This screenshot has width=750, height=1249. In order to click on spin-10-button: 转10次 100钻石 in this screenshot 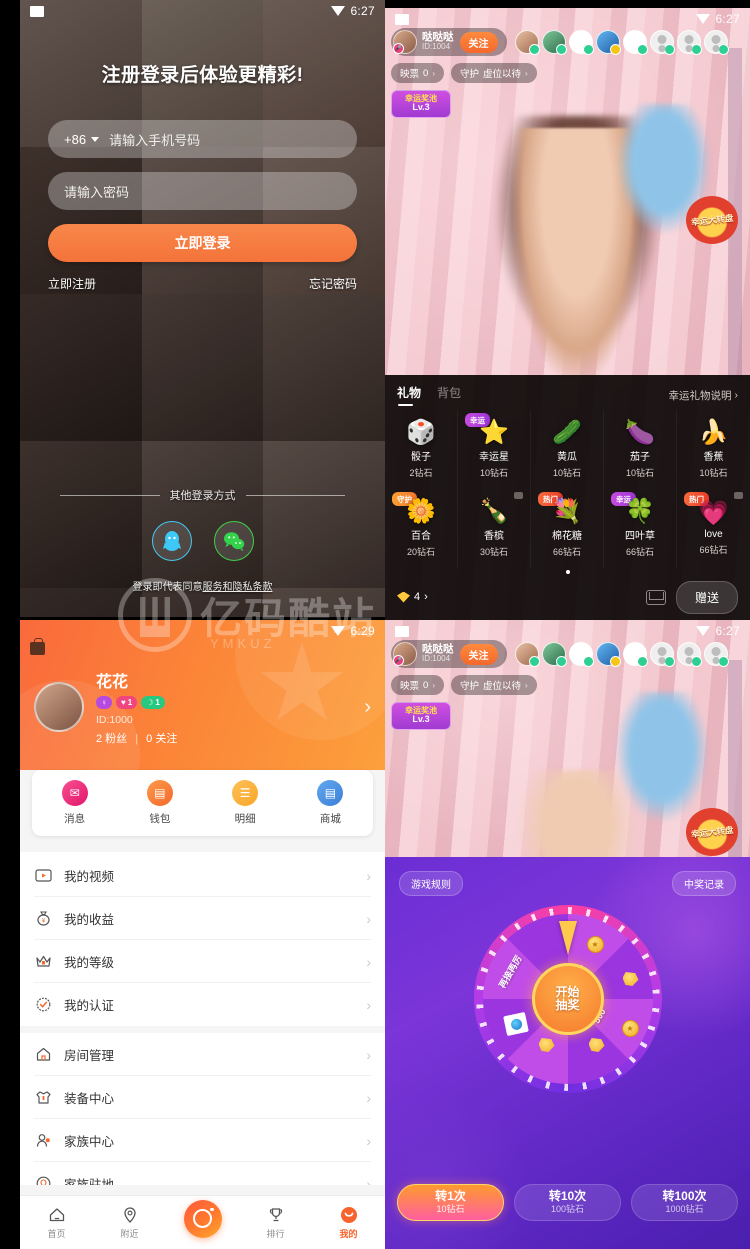, I will do `click(567, 1202)`.